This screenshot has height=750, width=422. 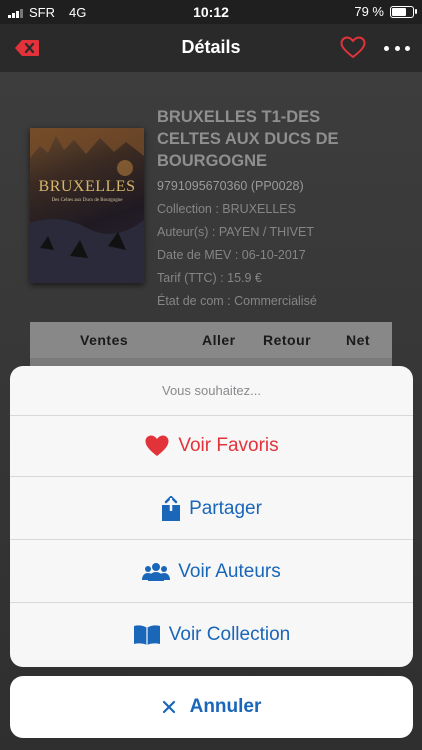 I want to click on cover-artwork, so click(x=87, y=205).